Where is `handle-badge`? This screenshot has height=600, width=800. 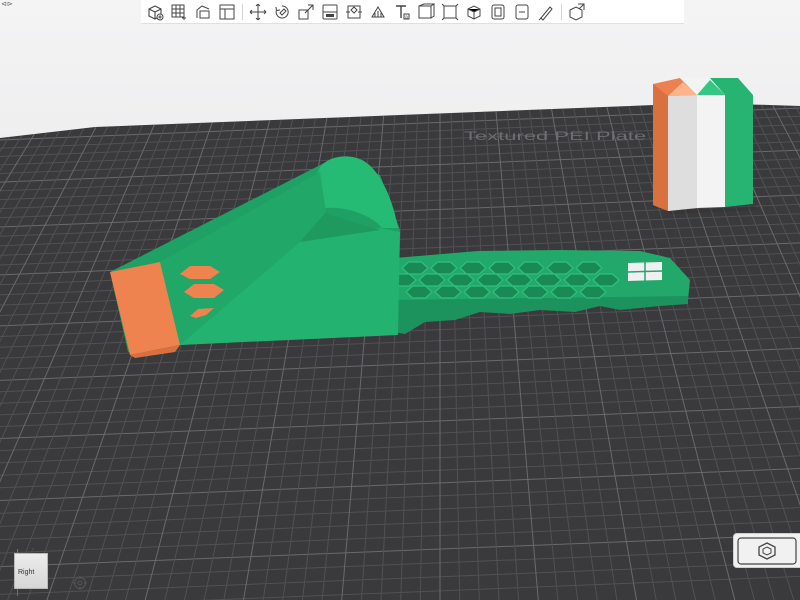
handle-badge is located at coordinates (645, 271).